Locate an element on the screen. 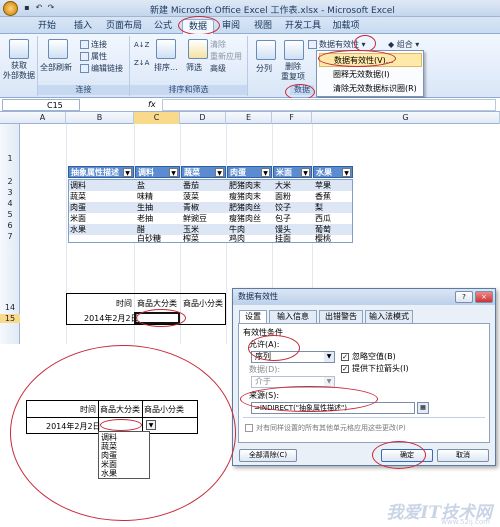 Image resolution: width=500 pixels, height=527 pixels. chevron-down-icon: ▼ is located at coordinates (151, 425).